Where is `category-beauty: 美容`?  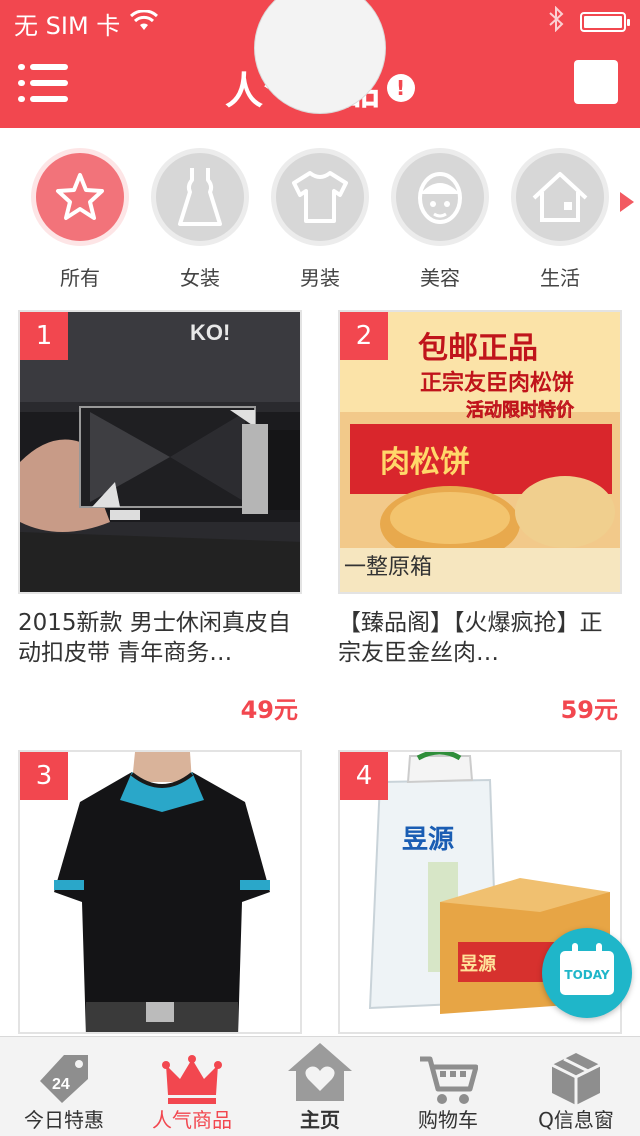 category-beauty: 美容 is located at coordinates (440, 219).